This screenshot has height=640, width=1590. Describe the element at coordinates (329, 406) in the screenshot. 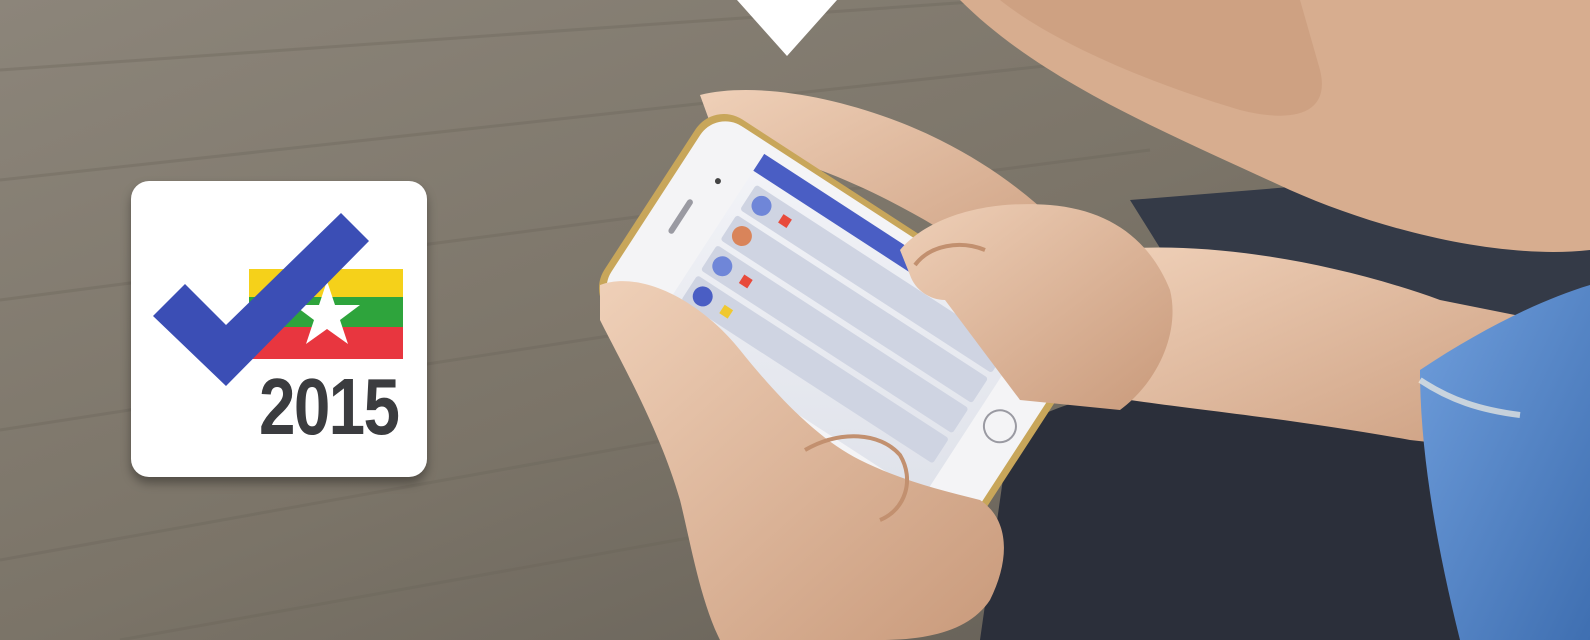

I see `logo-year: 2015` at that location.